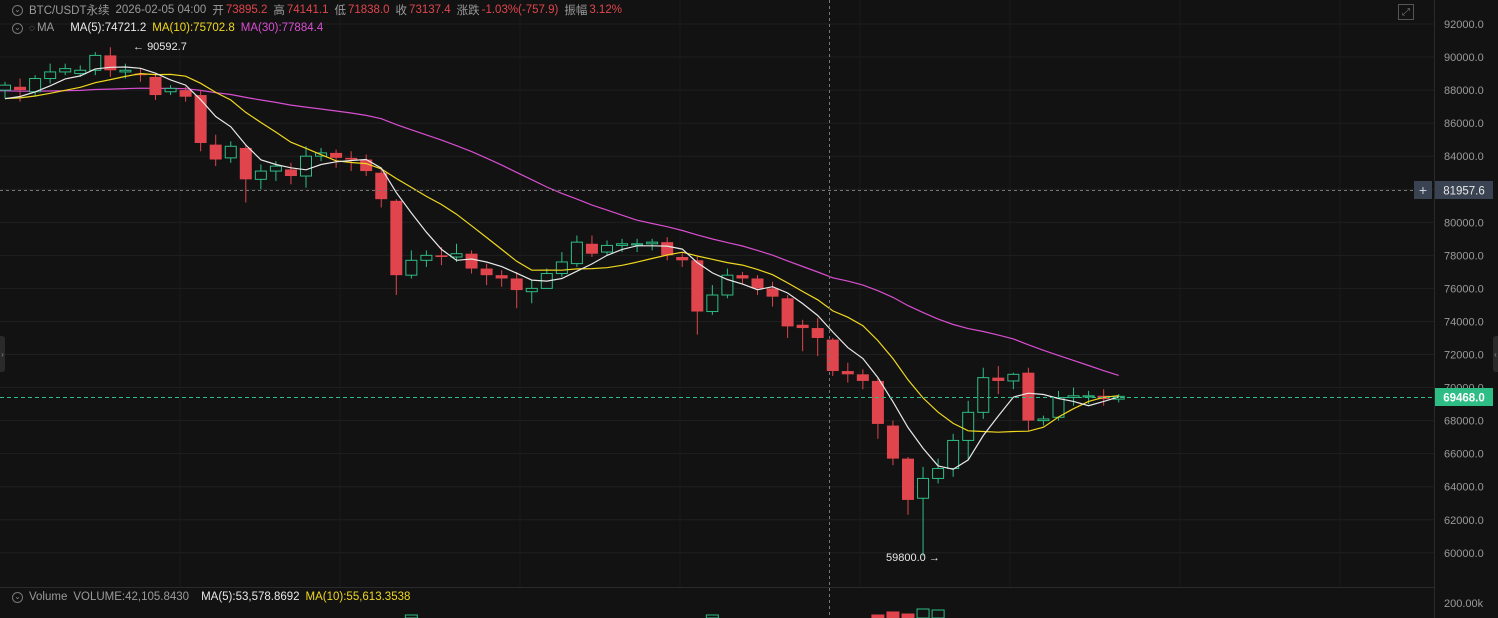  I want to click on high-value: 74141.1, so click(307, 10).